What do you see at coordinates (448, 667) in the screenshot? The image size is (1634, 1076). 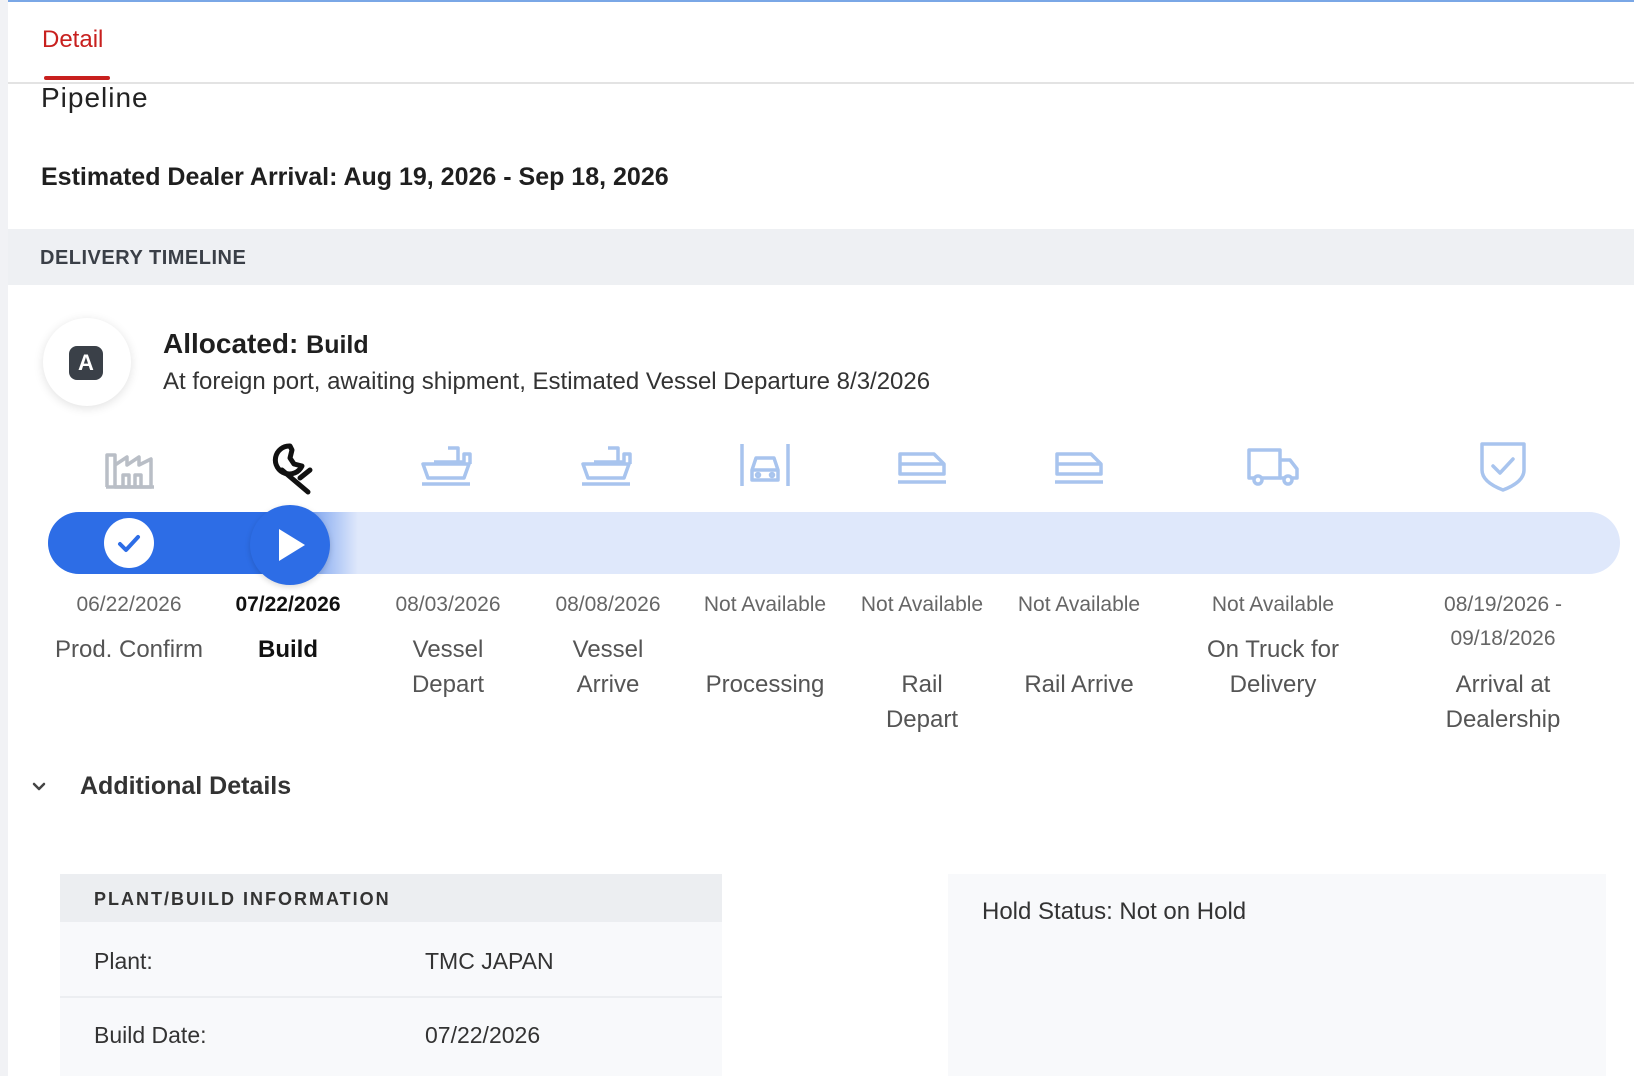 I see `step-label: Vessel Depart` at bounding box center [448, 667].